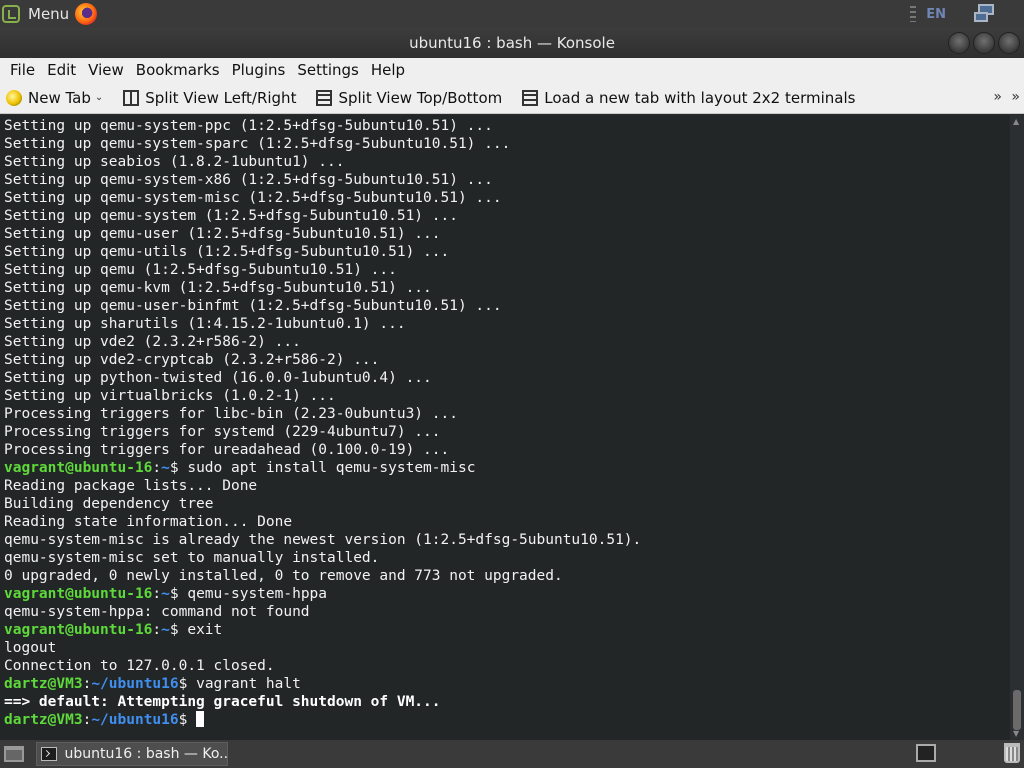  What do you see at coordinates (328, 70) in the screenshot?
I see `menu-settings: Settings` at bounding box center [328, 70].